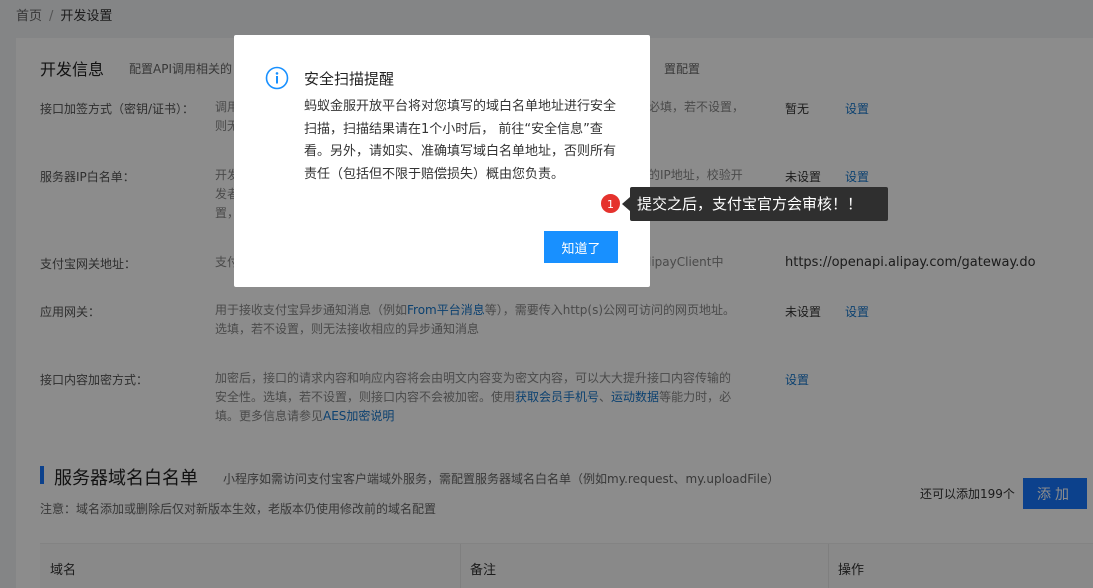  I want to click on tooltip-arrow, so click(626, 204).